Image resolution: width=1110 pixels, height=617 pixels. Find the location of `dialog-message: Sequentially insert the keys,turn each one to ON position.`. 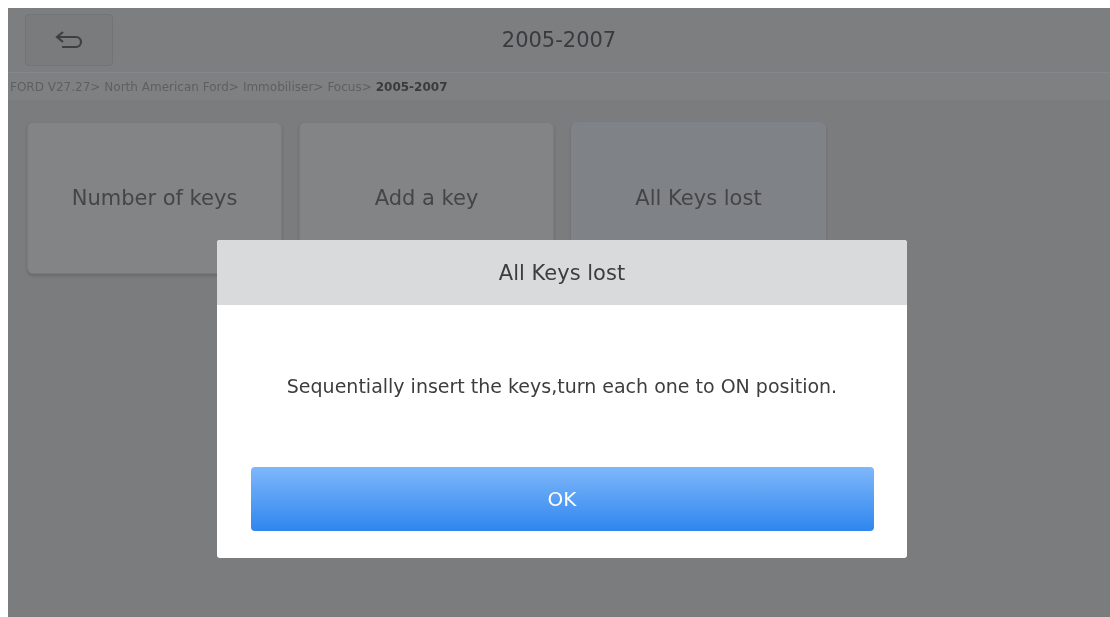

dialog-message: Sequentially insert the keys,turn each one to ON position. is located at coordinates (562, 386).